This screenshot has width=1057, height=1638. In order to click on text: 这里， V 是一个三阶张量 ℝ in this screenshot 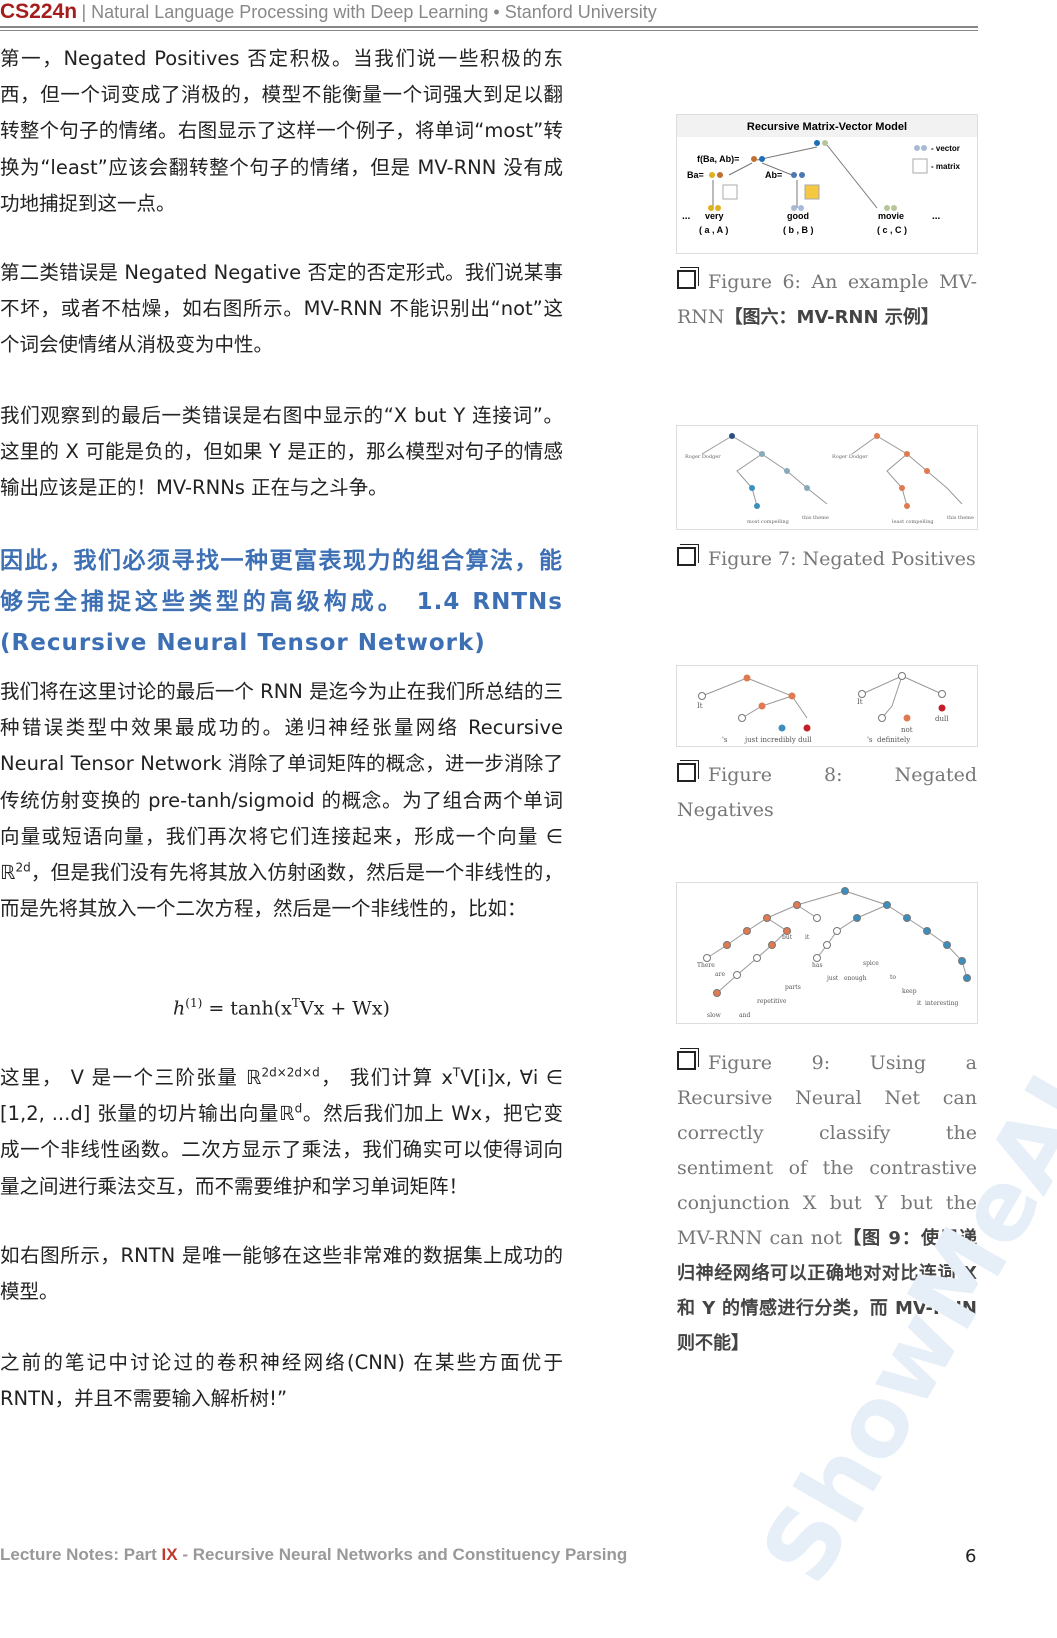, I will do `click(131, 1077)`.